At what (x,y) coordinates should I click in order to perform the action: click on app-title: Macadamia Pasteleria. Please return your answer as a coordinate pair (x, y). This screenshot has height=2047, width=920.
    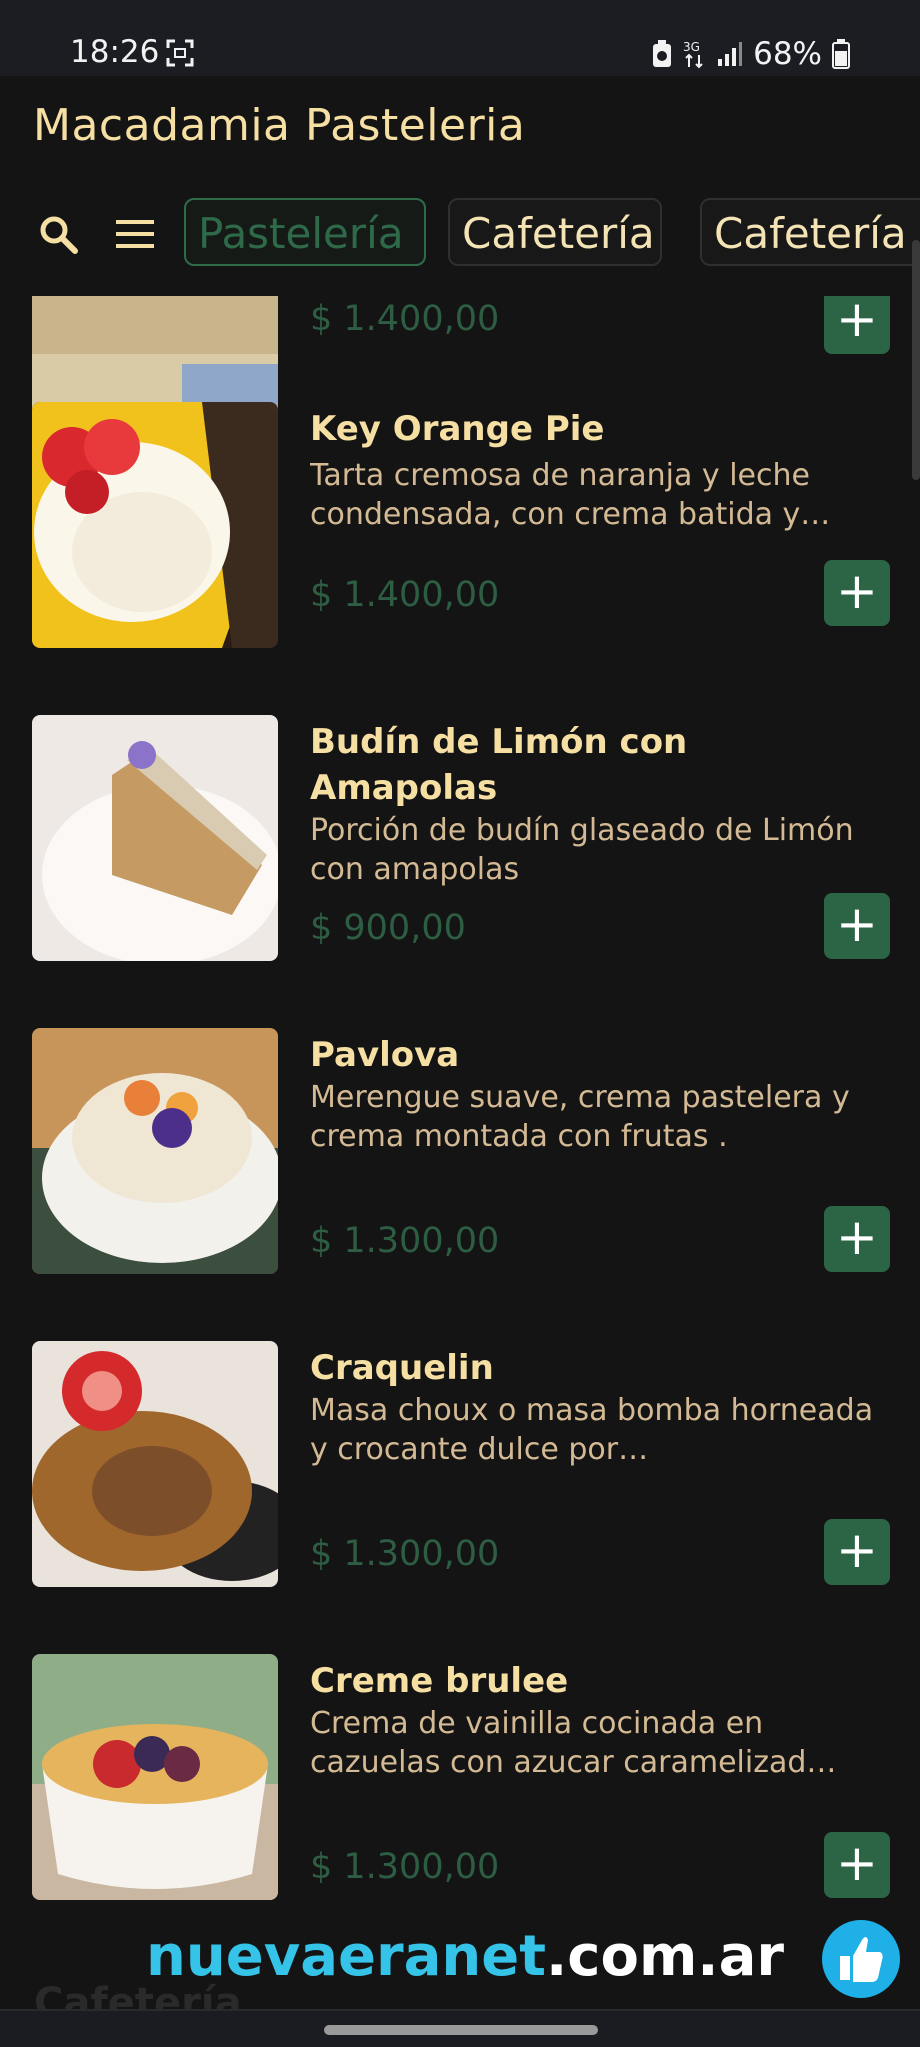
    Looking at the image, I should click on (279, 125).